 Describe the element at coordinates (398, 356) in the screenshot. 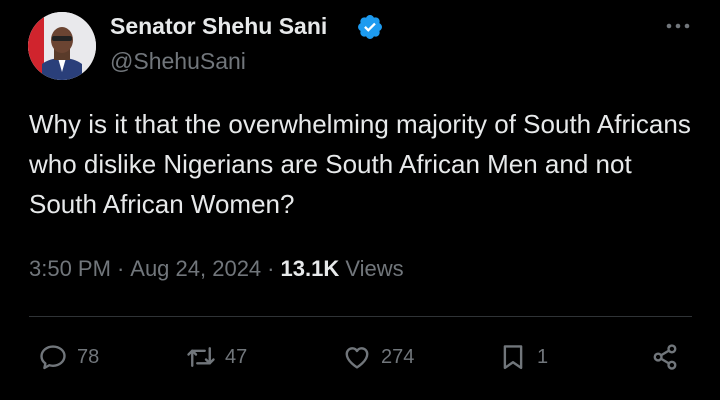

I see `like-count: 274` at that location.